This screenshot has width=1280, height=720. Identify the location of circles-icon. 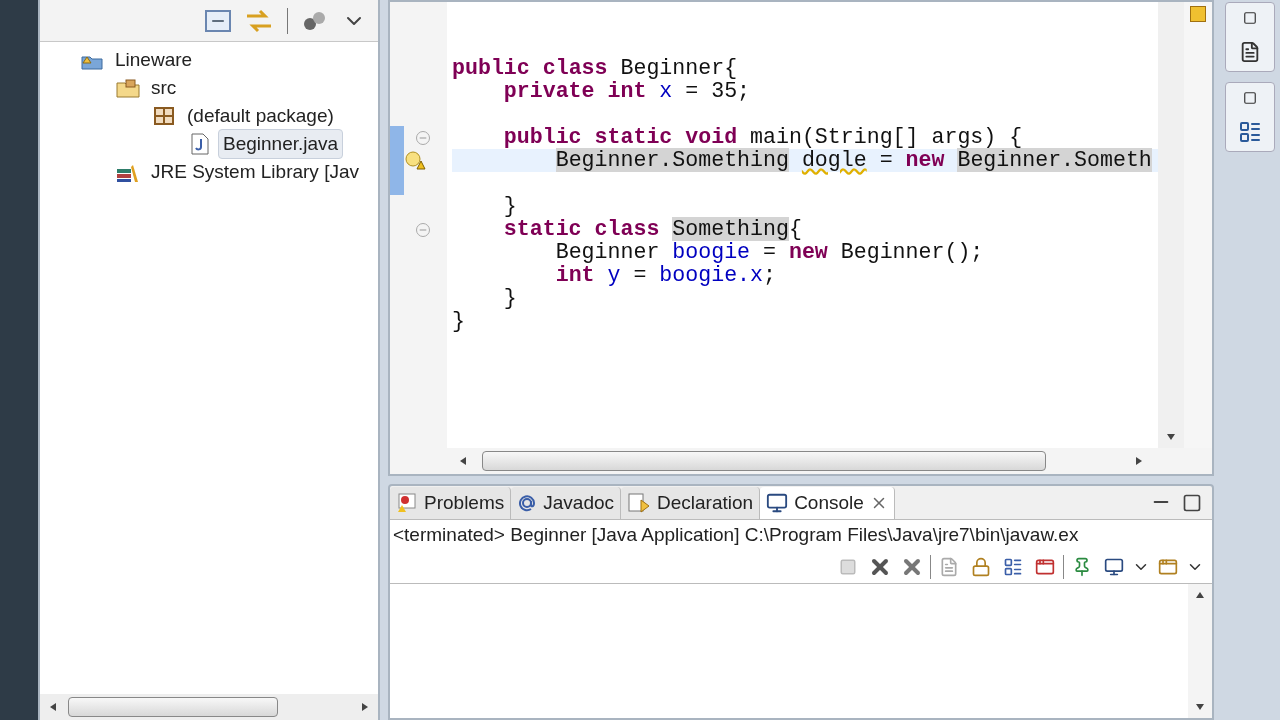
(315, 20).